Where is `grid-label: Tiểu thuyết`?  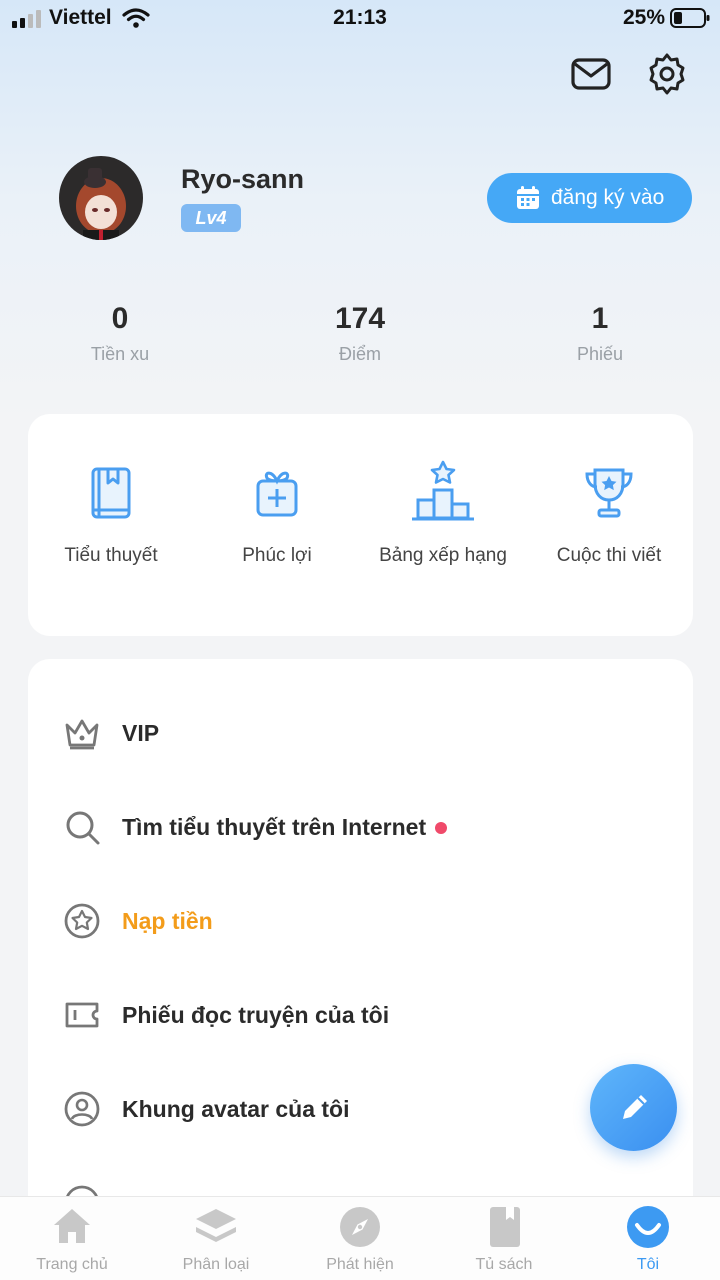 grid-label: Tiểu thuyết is located at coordinates (111, 555).